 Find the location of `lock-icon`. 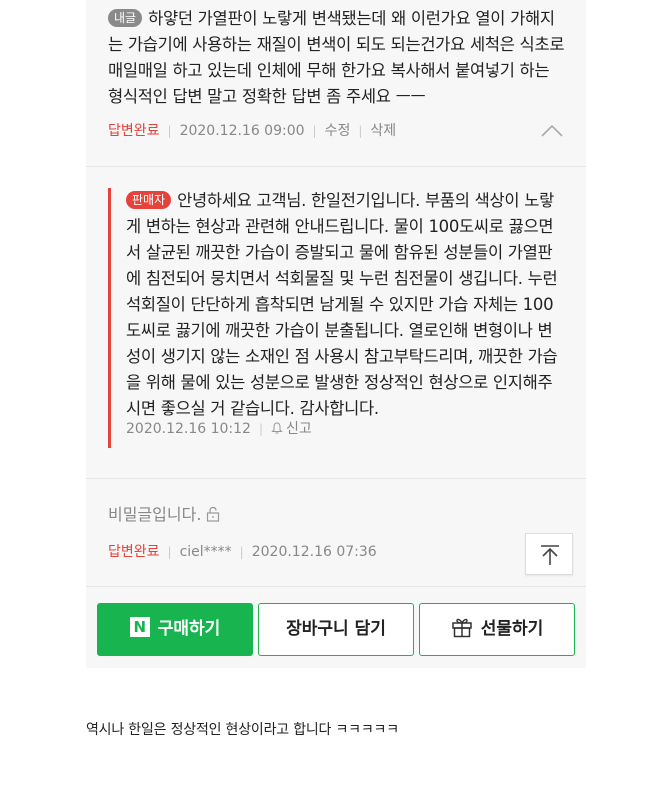

lock-icon is located at coordinates (213, 514).